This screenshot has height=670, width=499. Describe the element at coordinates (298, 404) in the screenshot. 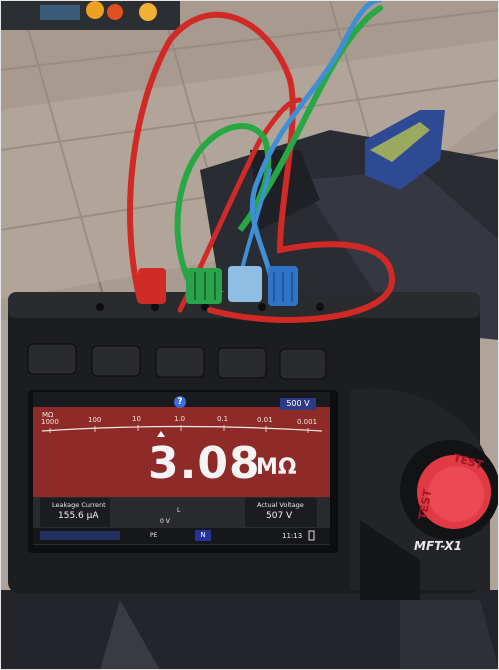

I see `test-voltage-badge: 500 V` at that location.